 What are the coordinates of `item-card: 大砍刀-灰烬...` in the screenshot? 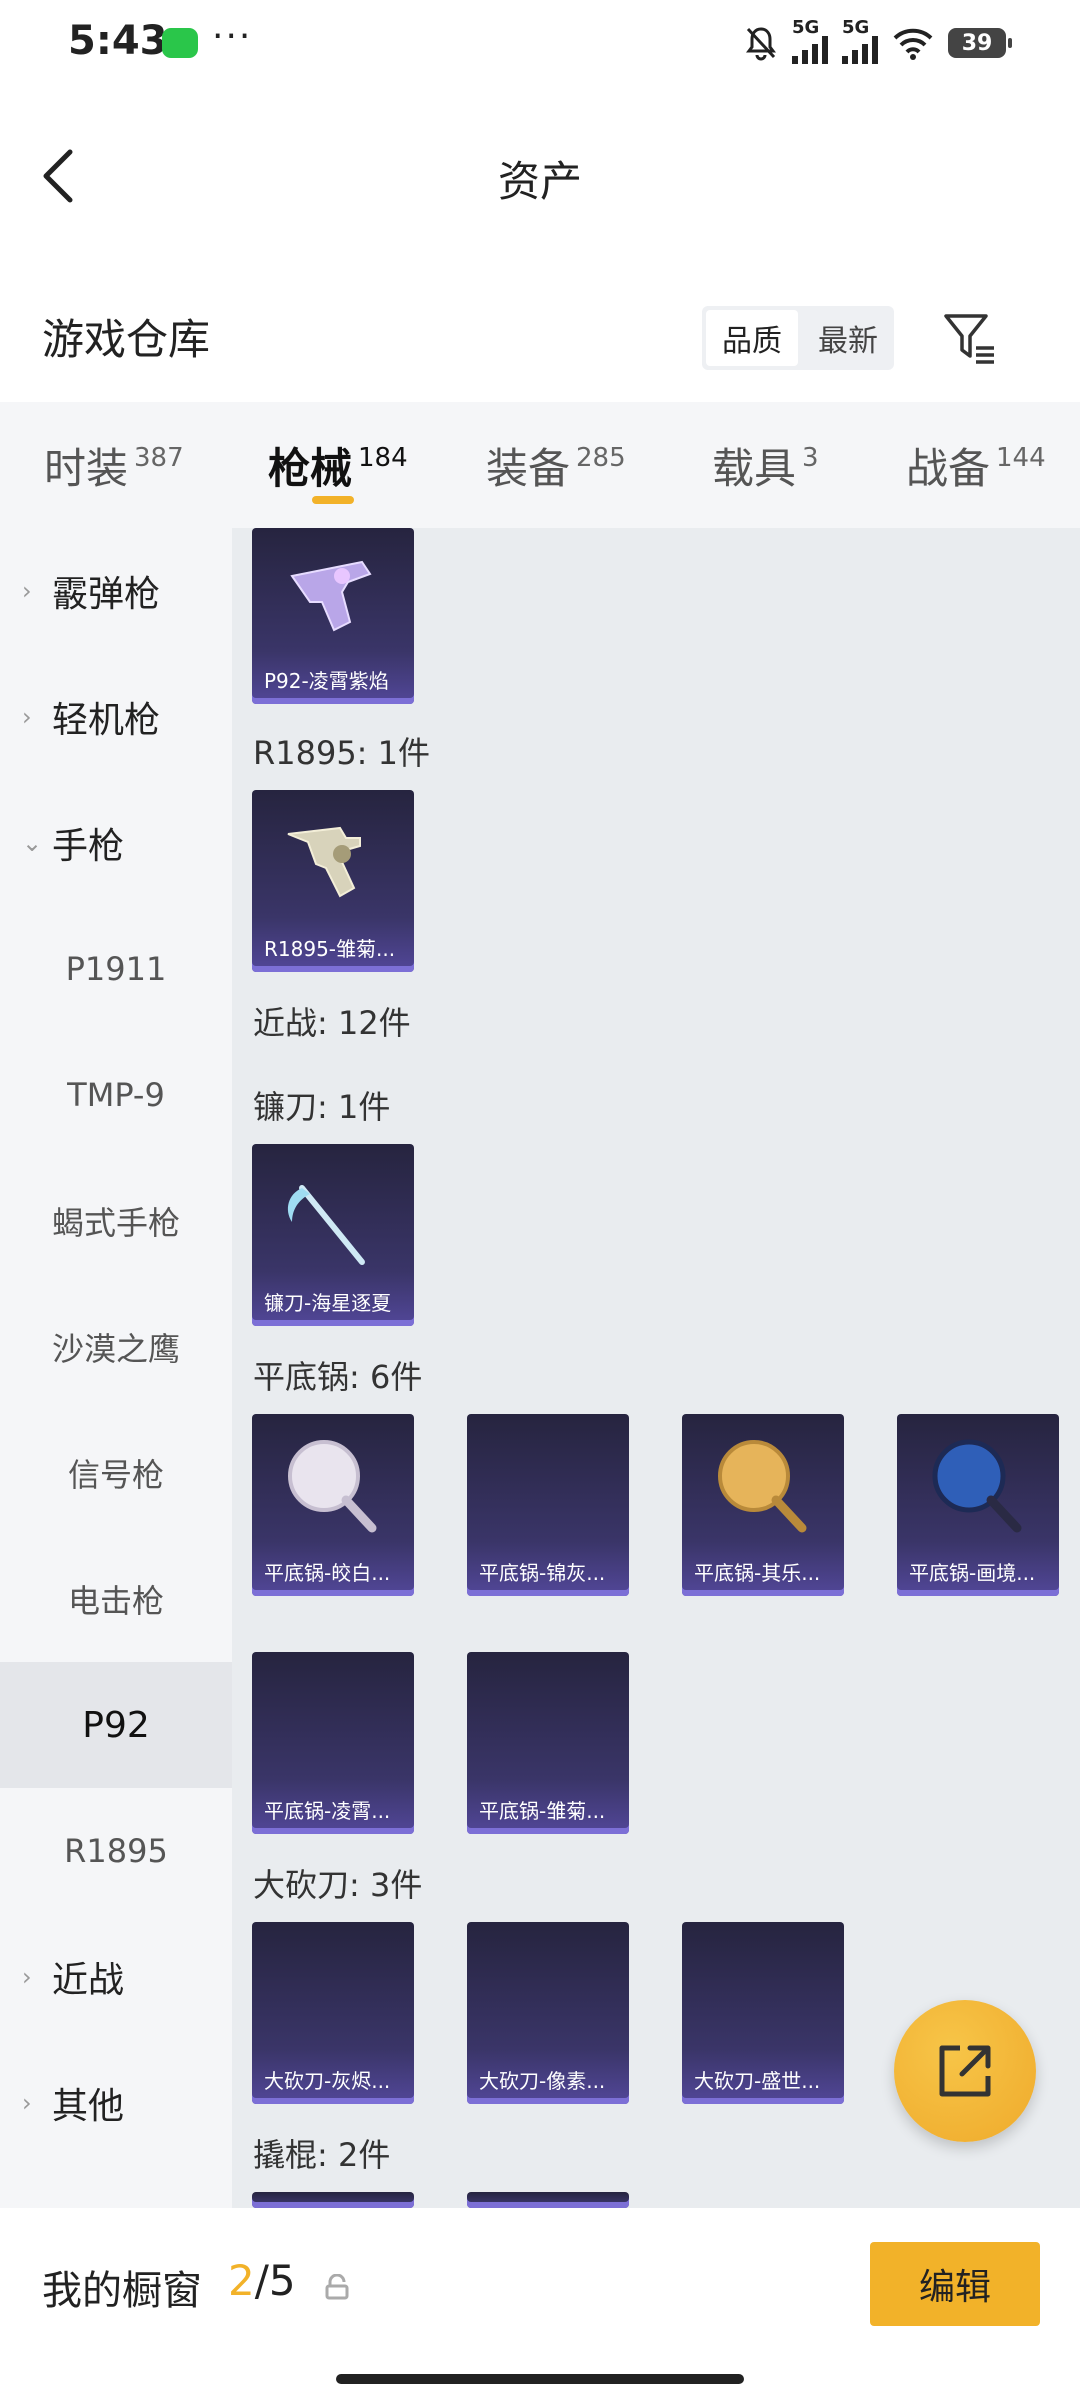 It's located at (333, 2013).